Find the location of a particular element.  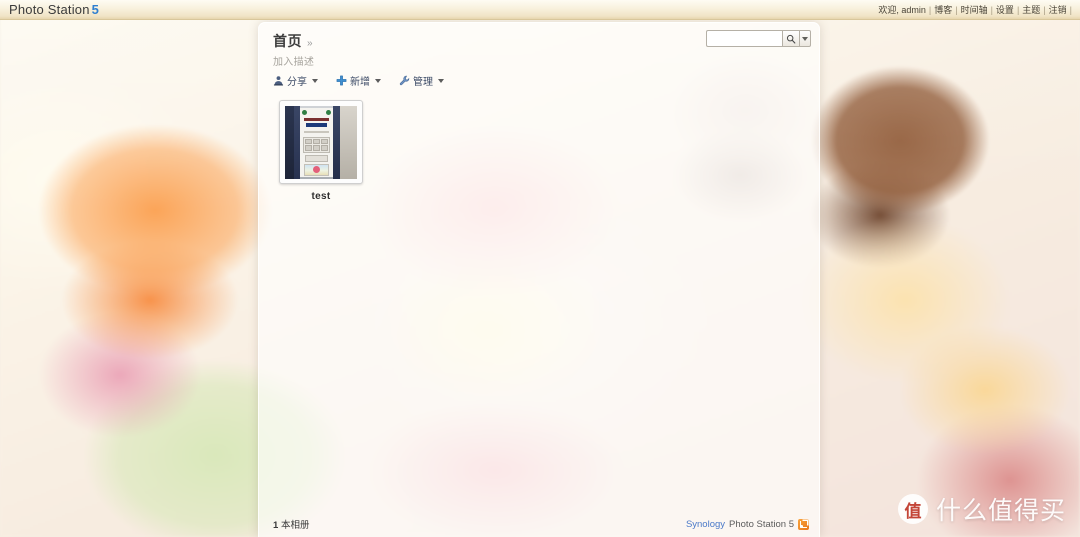

app-logo-version: 5 is located at coordinates (95, 9).